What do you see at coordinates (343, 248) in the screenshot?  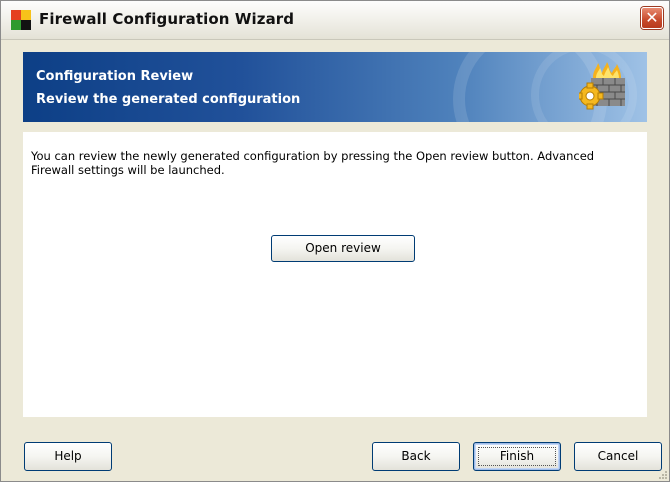 I see `open-review-button: Open review` at bounding box center [343, 248].